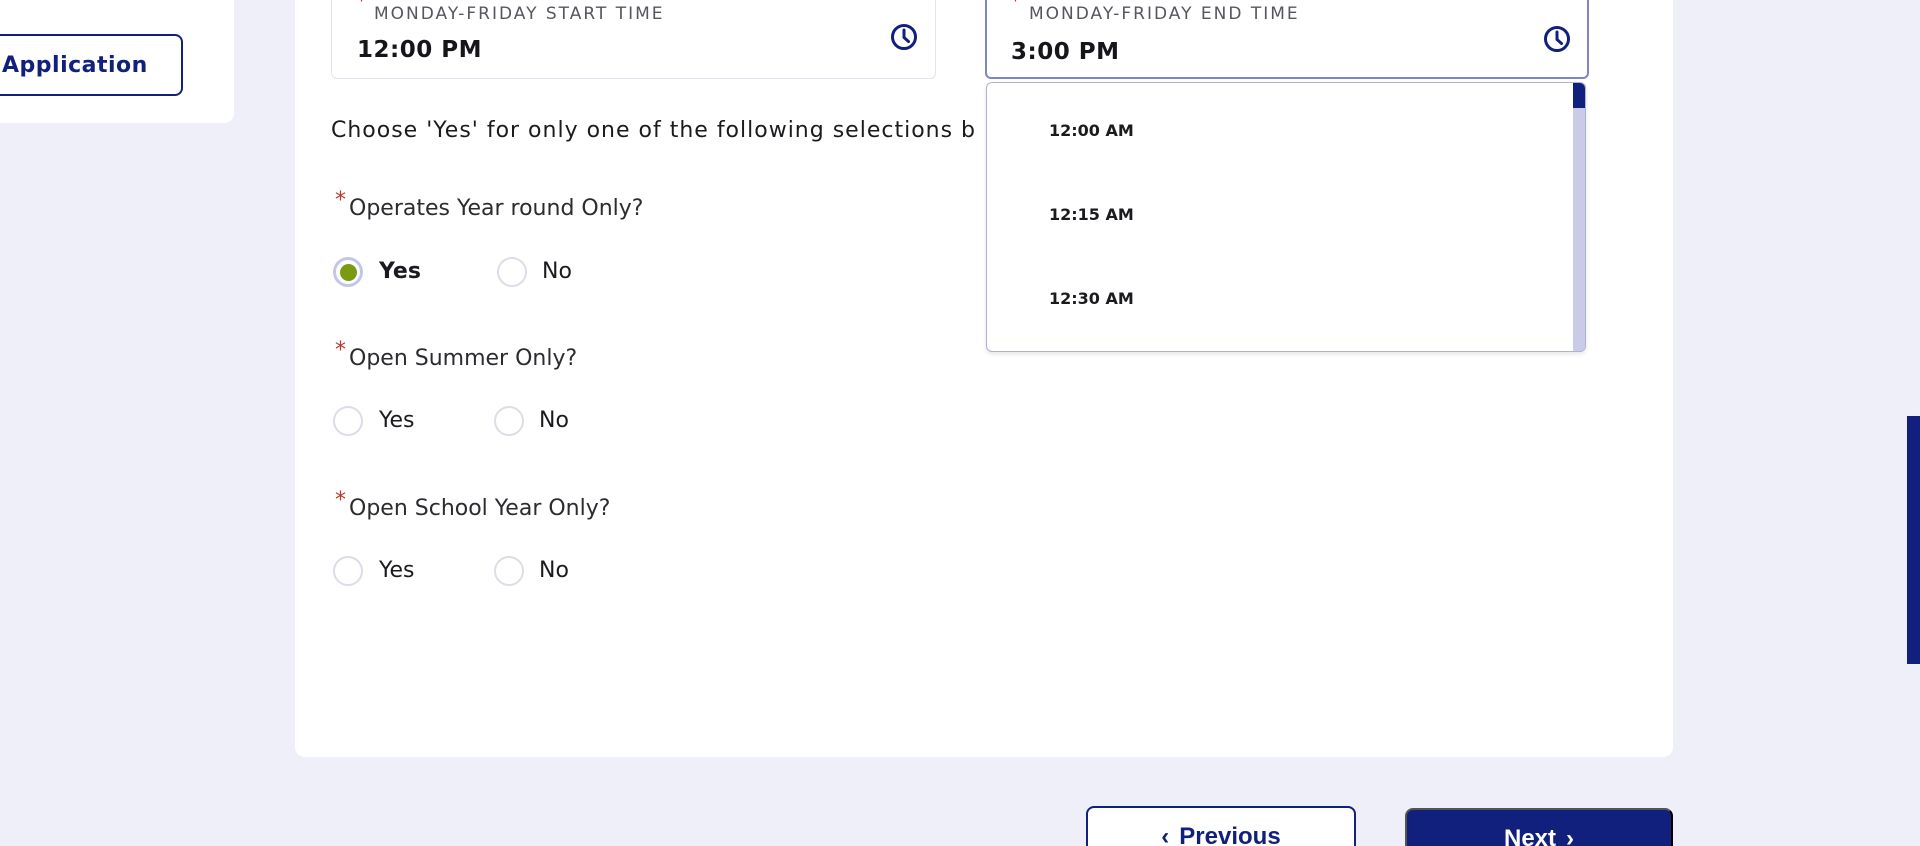  I want to click on page-scrollbar-thumb, so click(1913, 540).